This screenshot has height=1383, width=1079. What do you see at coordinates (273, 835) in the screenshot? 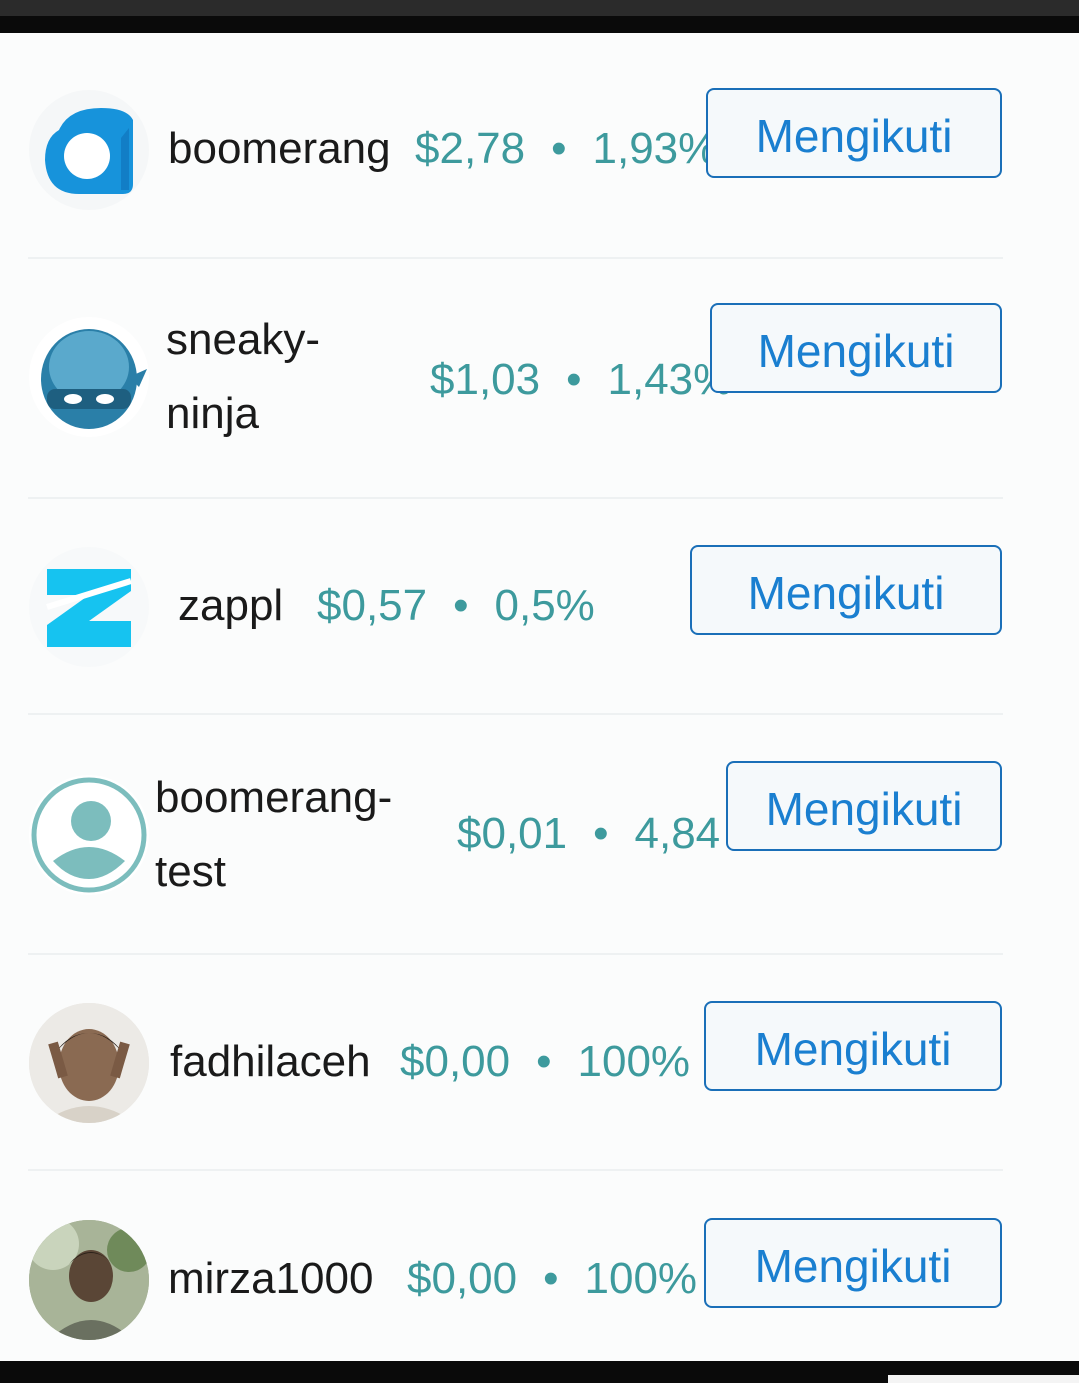
I see `username: boomerang- test` at bounding box center [273, 835].